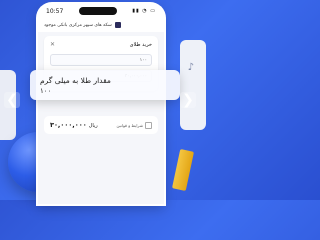 Image resolution: width=320 pixels, height=240 pixels. Describe the element at coordinates (93, 126) in the screenshot. I see `price-unit: ریال` at that location.